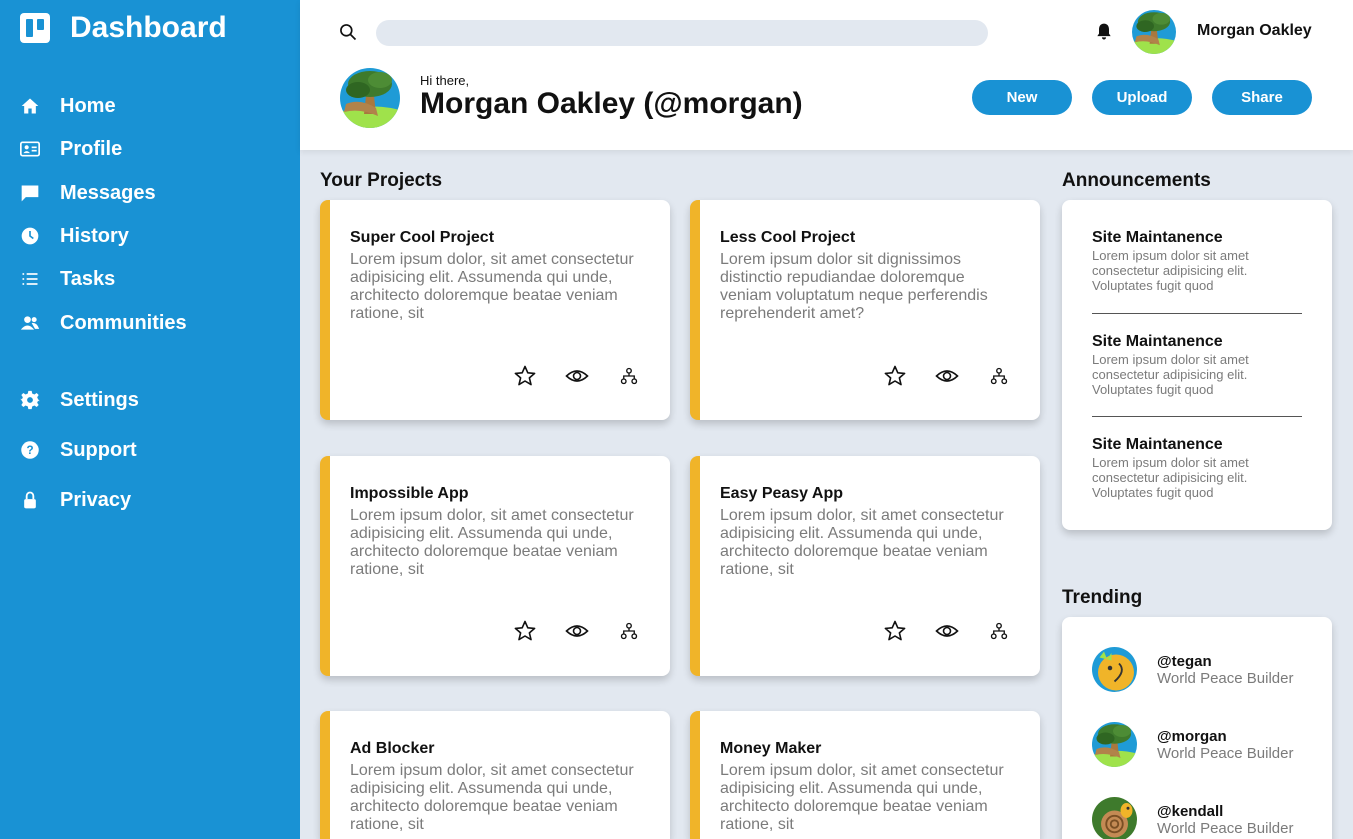 The image size is (1353, 839). I want to click on projects-heading: Your Projects, so click(381, 180).